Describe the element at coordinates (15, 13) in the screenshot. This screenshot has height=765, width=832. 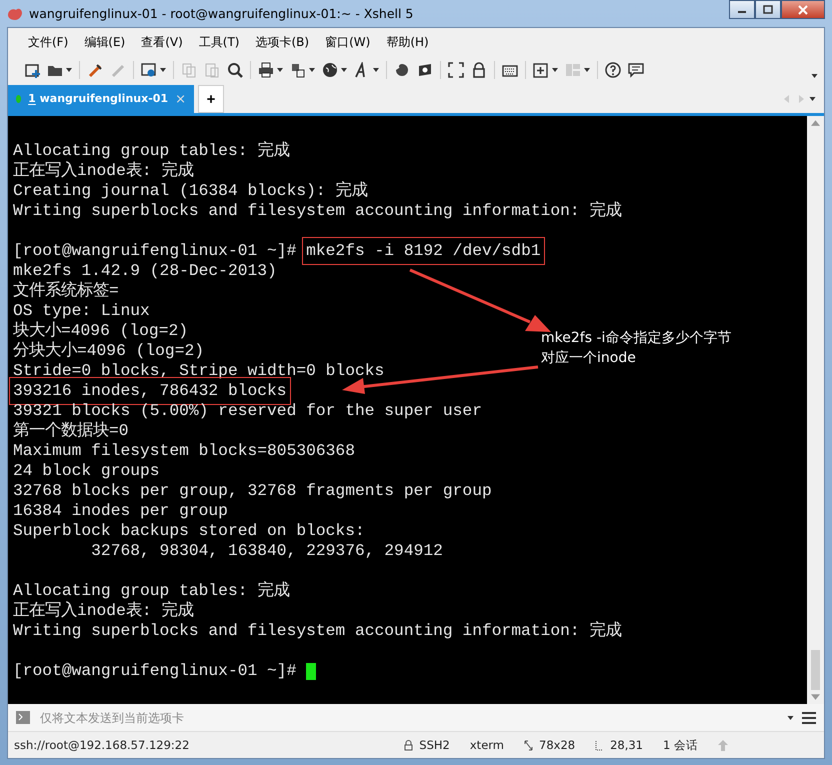
I see `app-icon` at that location.